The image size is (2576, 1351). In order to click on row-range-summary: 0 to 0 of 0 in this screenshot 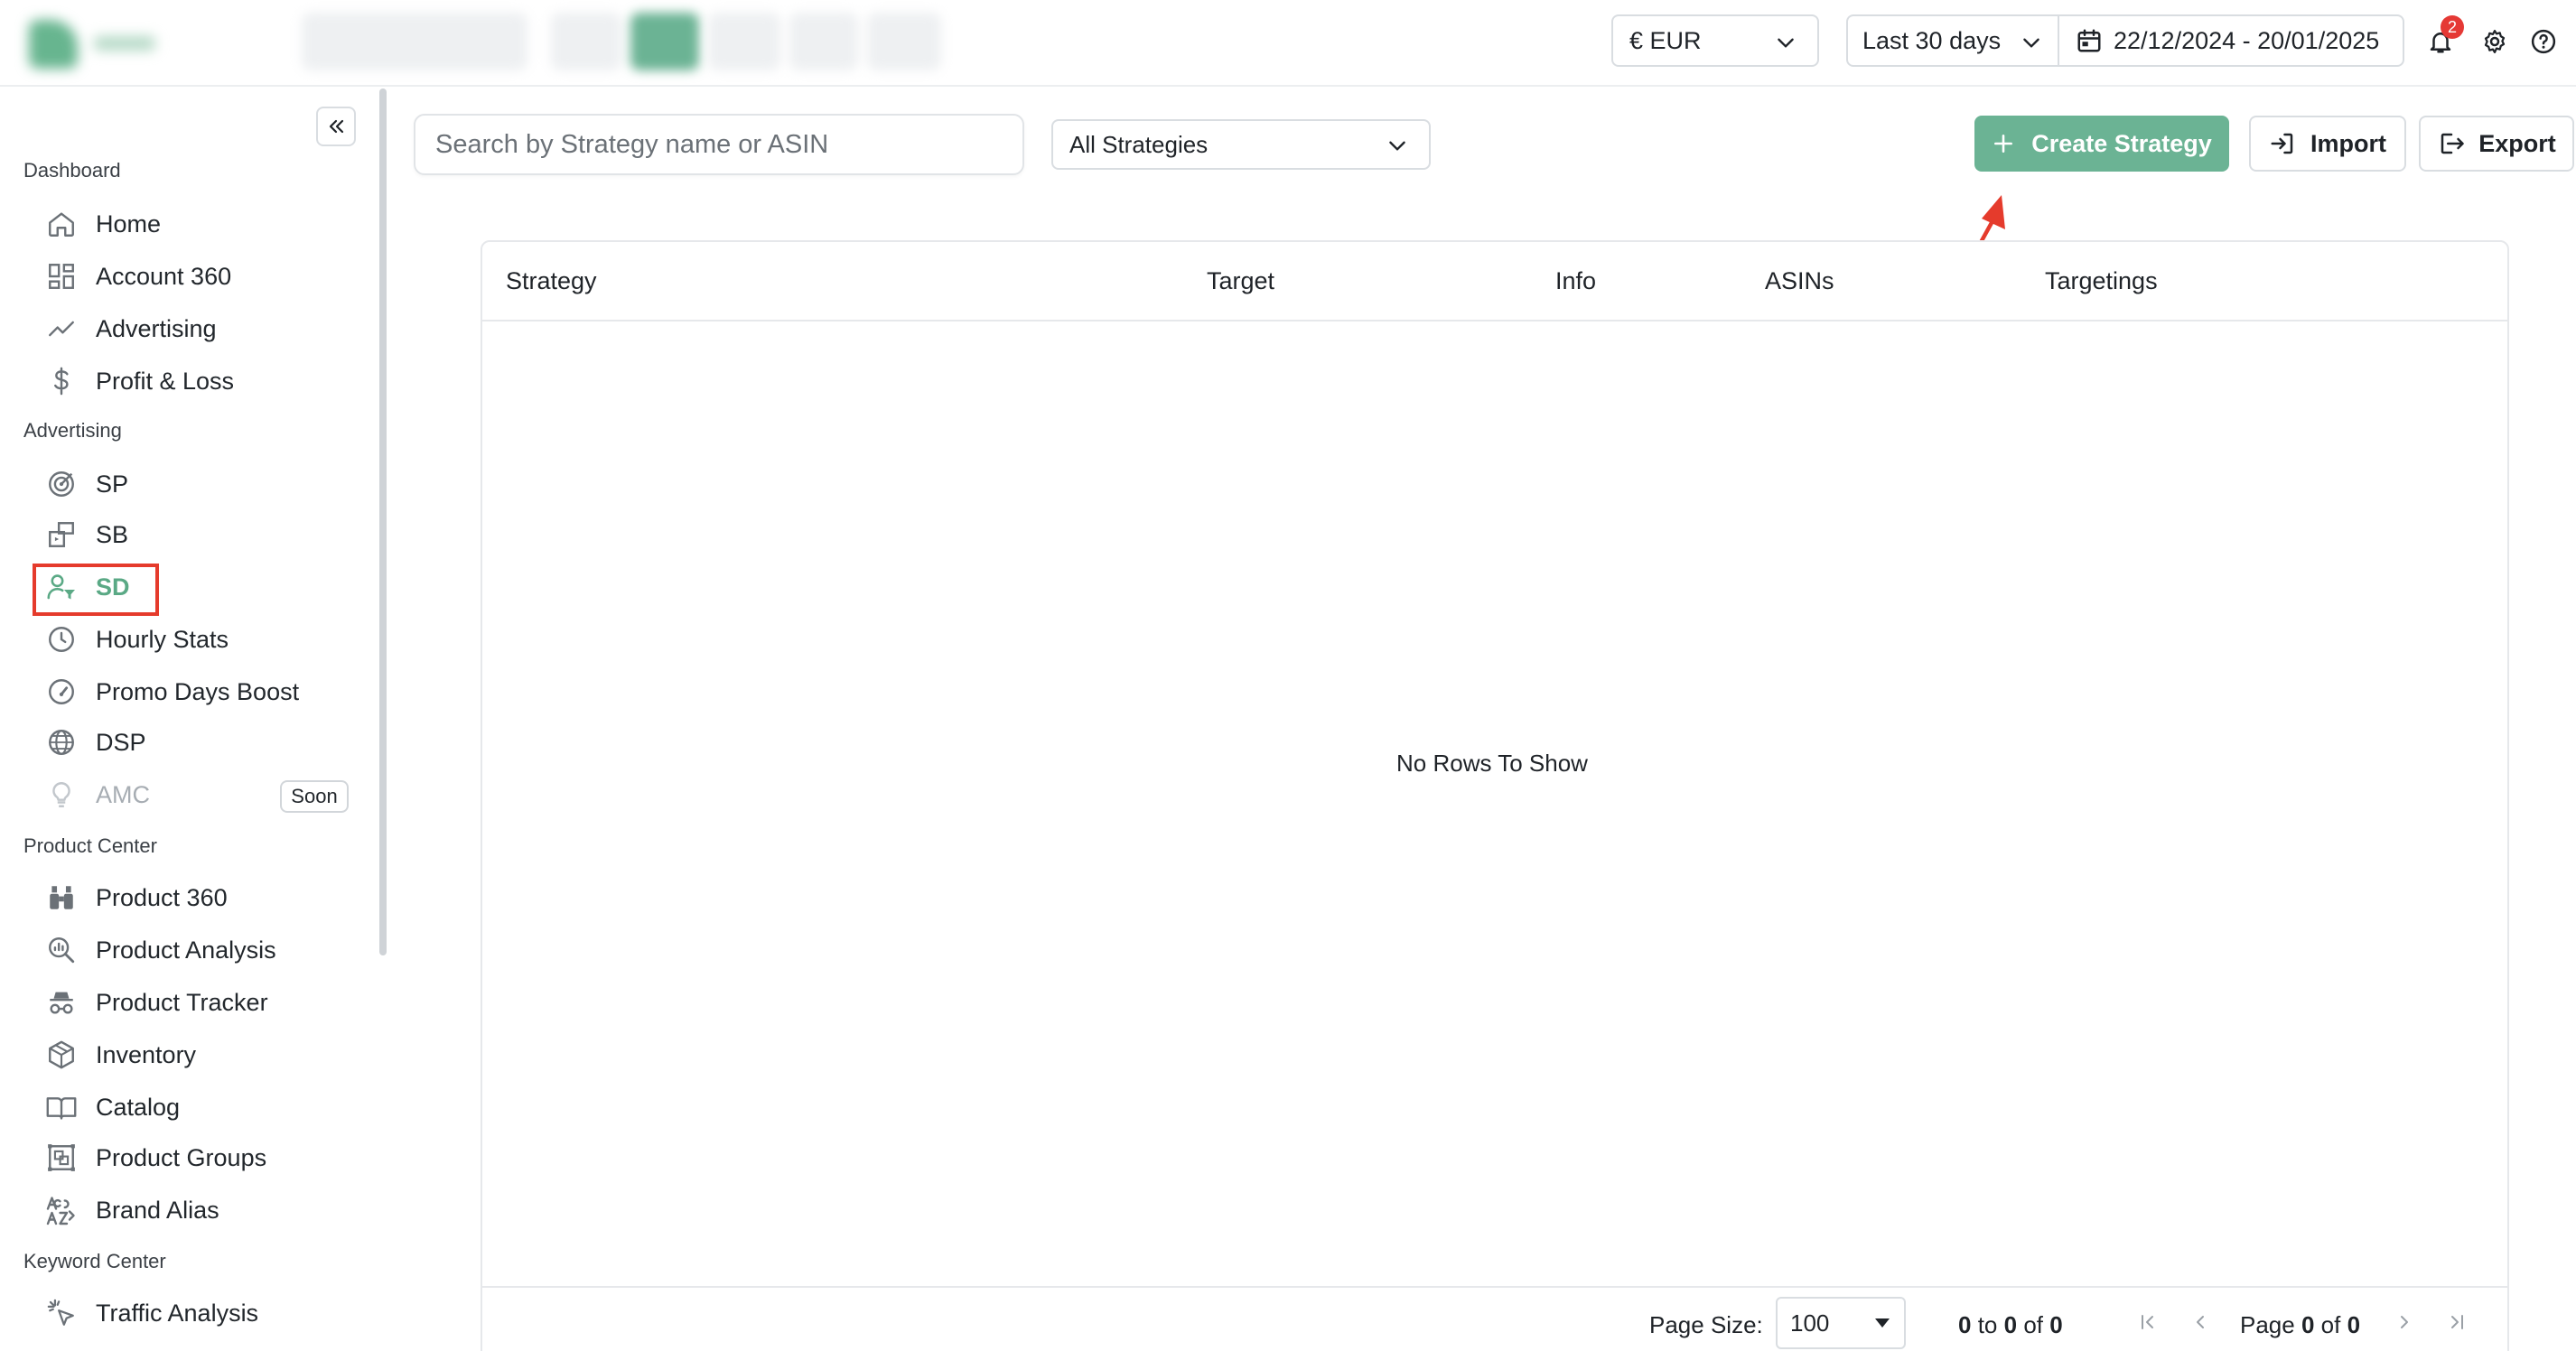, I will do `click(2010, 1325)`.